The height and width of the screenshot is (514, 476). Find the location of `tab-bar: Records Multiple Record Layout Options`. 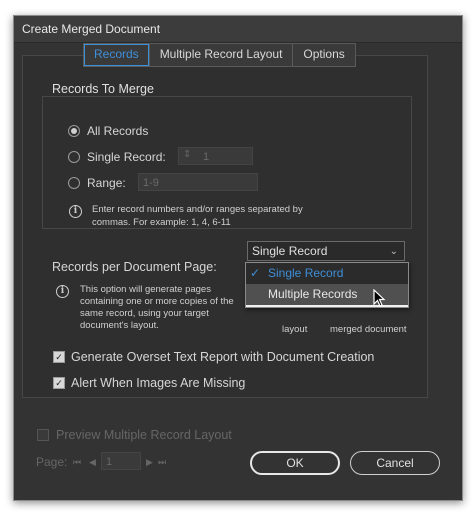

tab-bar: Records Multiple Record Layout Options is located at coordinates (219, 55).